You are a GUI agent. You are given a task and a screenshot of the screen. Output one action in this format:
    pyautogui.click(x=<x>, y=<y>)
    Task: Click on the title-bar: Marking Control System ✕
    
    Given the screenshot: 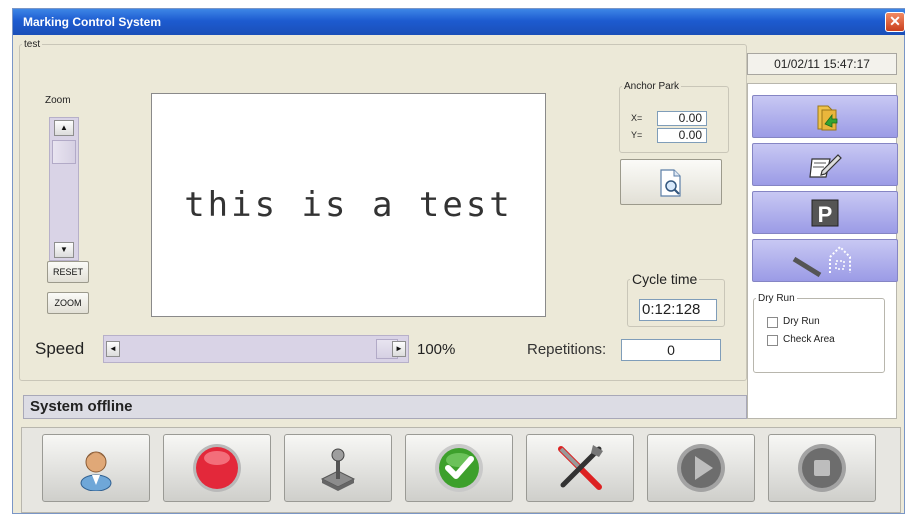 What is the action you would take?
    pyautogui.click(x=459, y=22)
    